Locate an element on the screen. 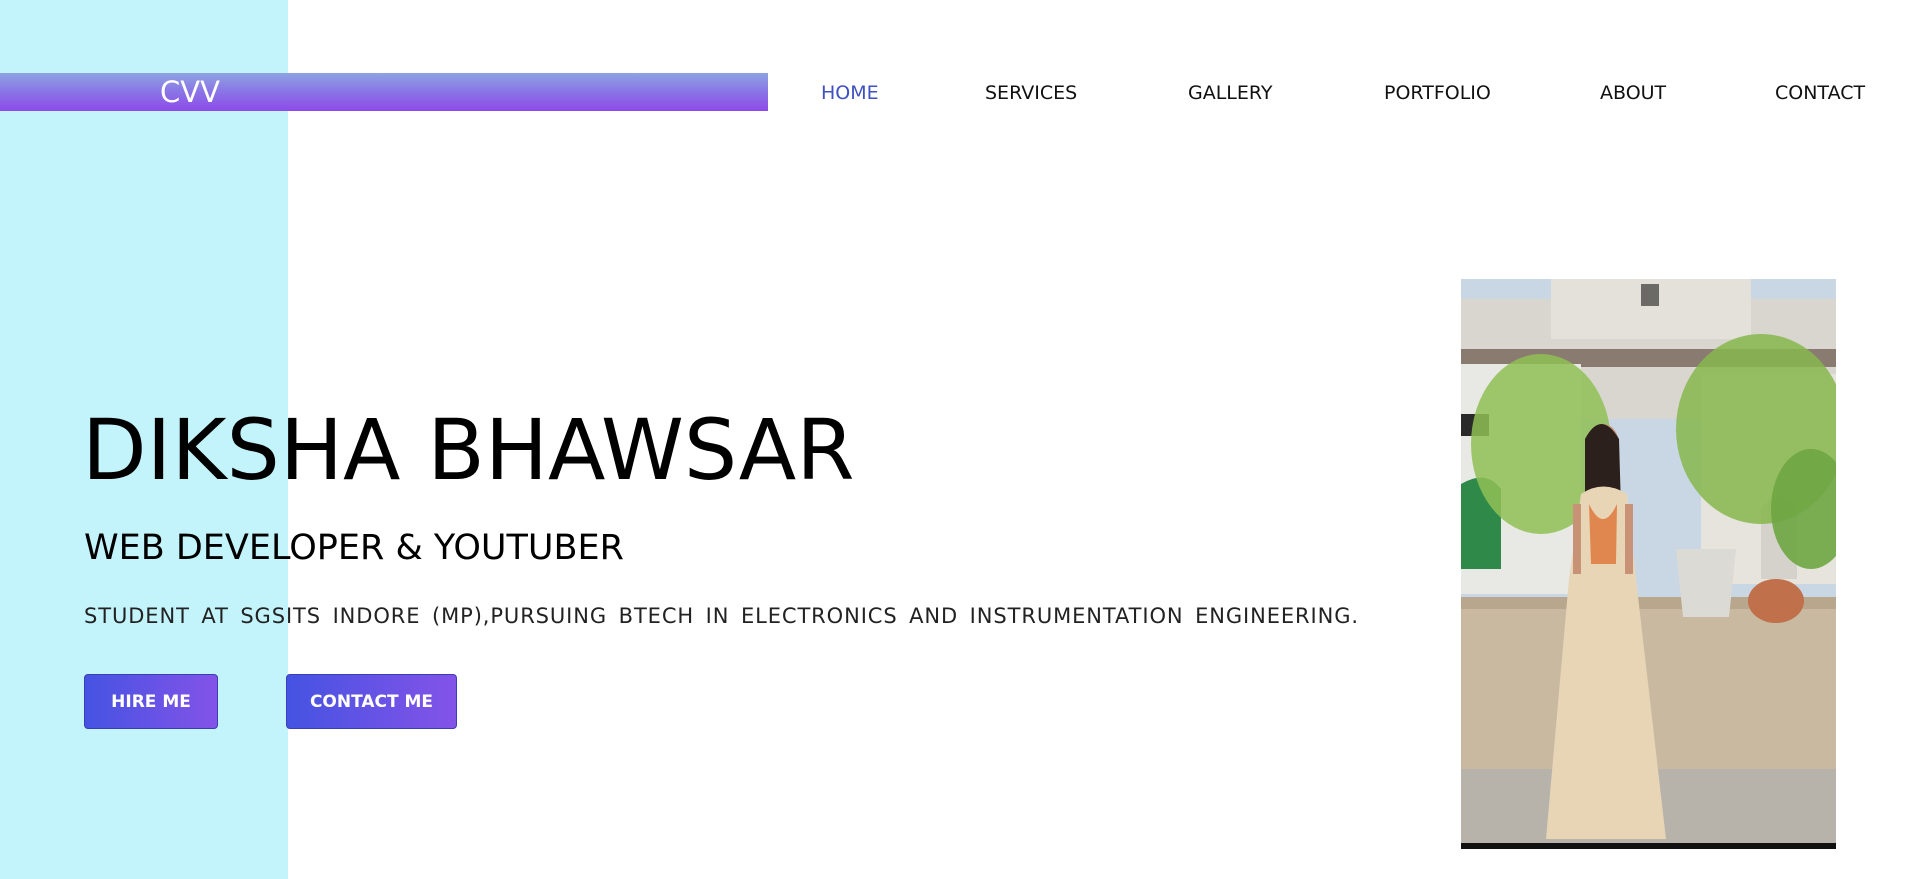  photo-bottom-border is located at coordinates (1648, 846).